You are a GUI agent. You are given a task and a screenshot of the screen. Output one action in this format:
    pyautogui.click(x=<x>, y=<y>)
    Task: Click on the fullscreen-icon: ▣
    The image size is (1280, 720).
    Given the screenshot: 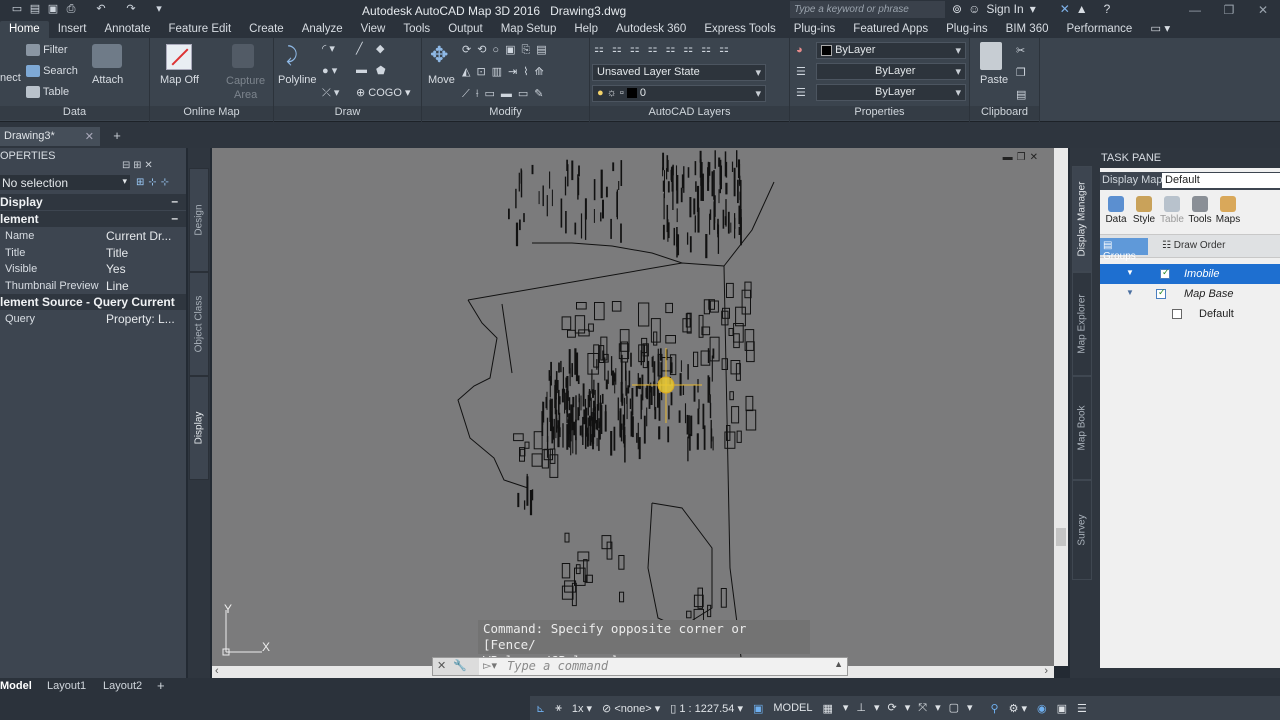 What is the action you would take?
    pyautogui.click(x=1062, y=708)
    